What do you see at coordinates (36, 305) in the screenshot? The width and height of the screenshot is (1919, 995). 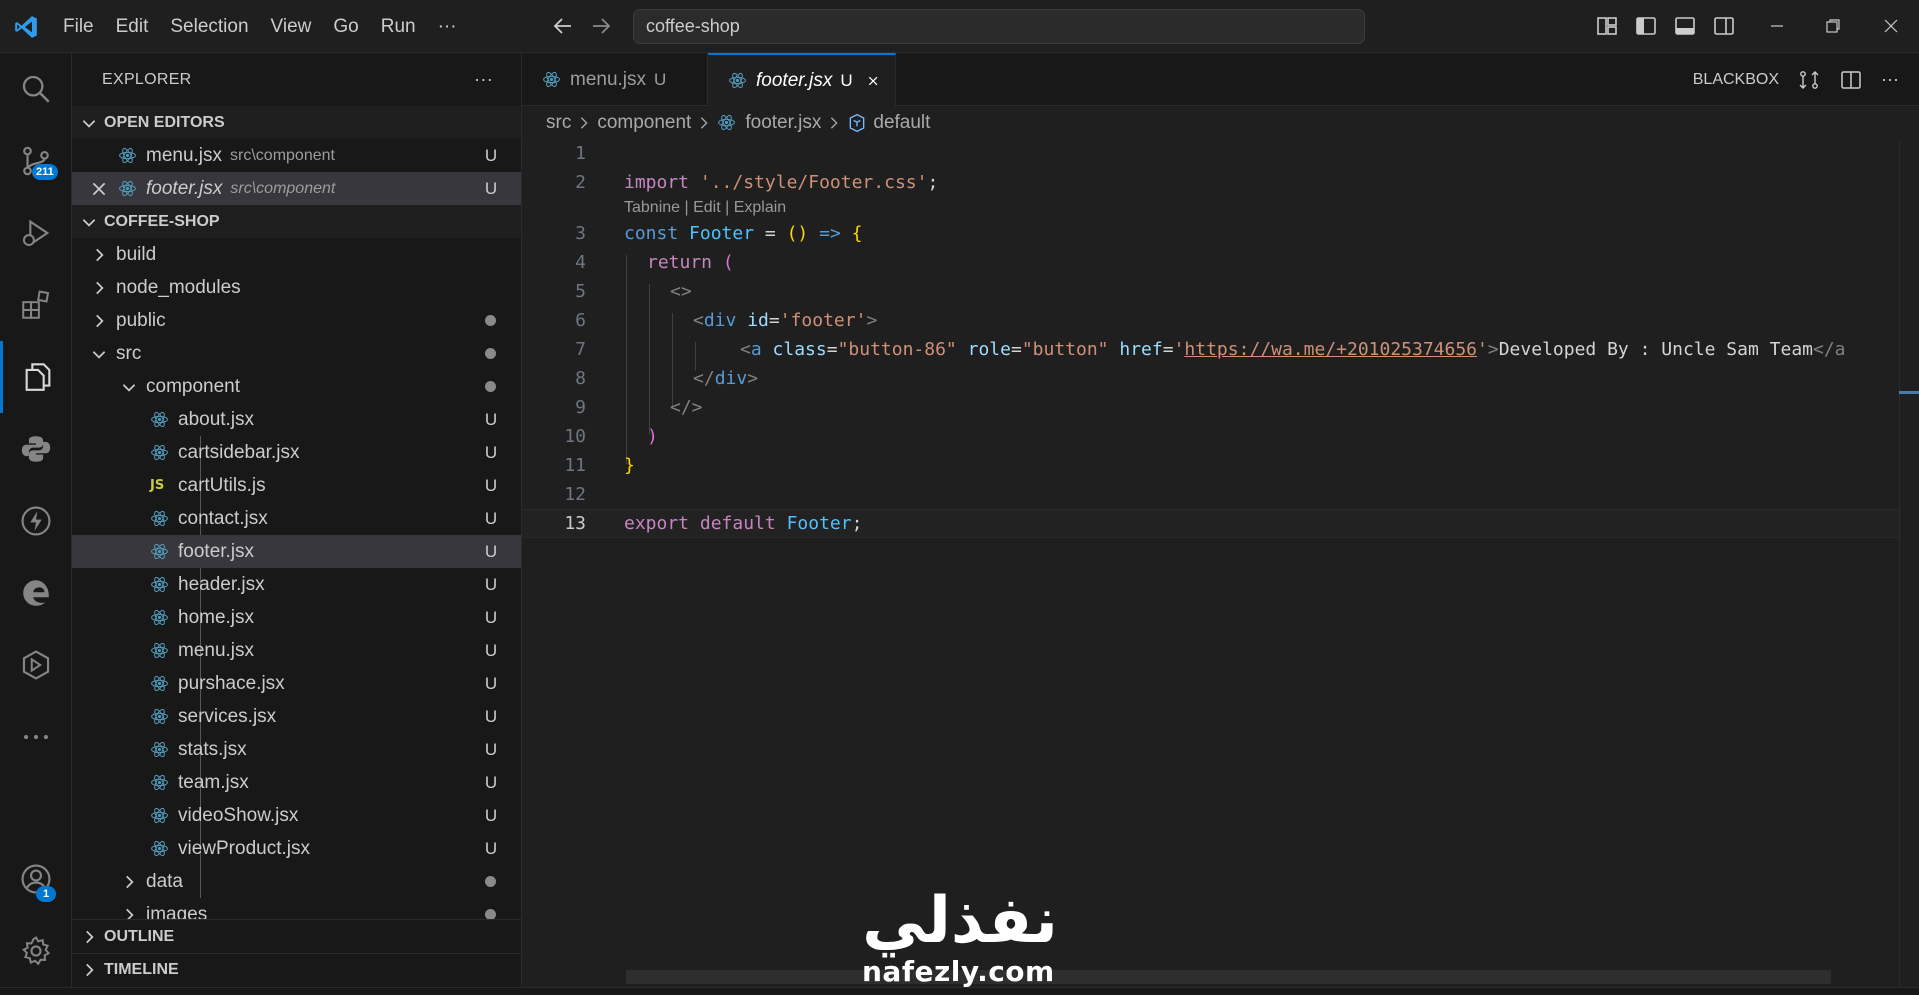 I see `activity-extensions` at bounding box center [36, 305].